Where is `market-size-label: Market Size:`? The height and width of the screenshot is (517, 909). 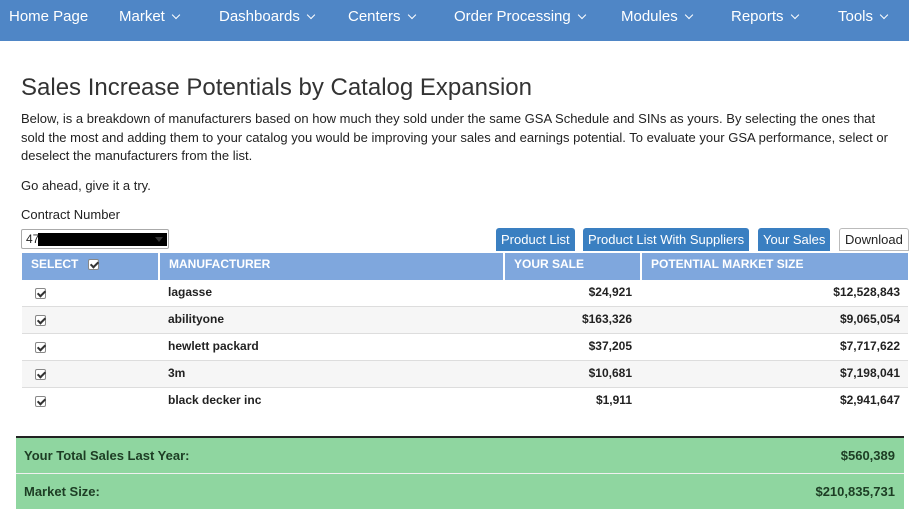 market-size-label: Market Size: is located at coordinates (62, 491).